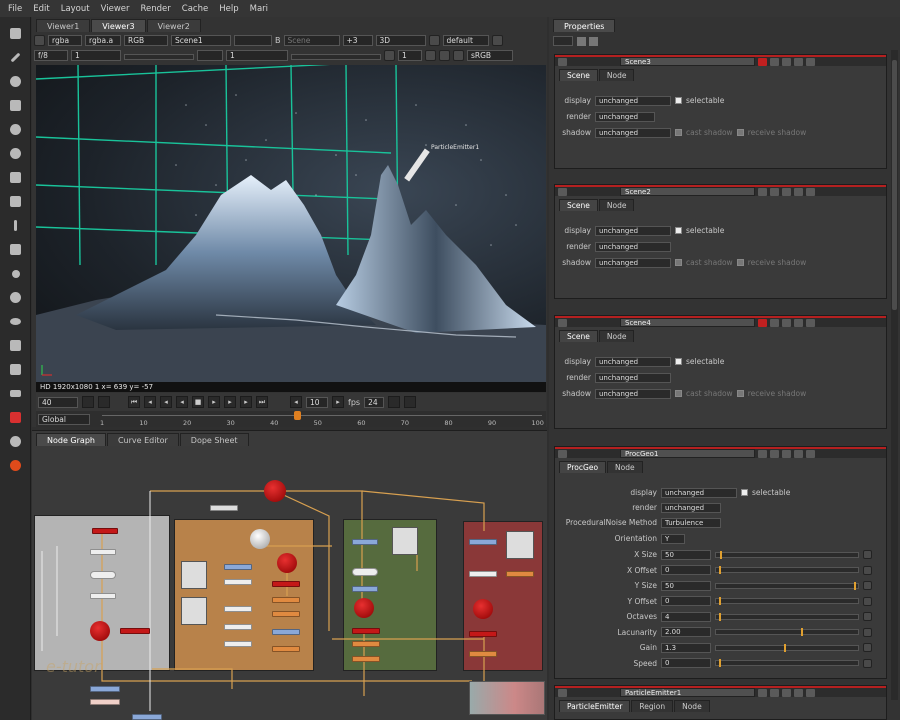  Describe the element at coordinates (762, 191) in the screenshot. I see `color-icon` at that location.